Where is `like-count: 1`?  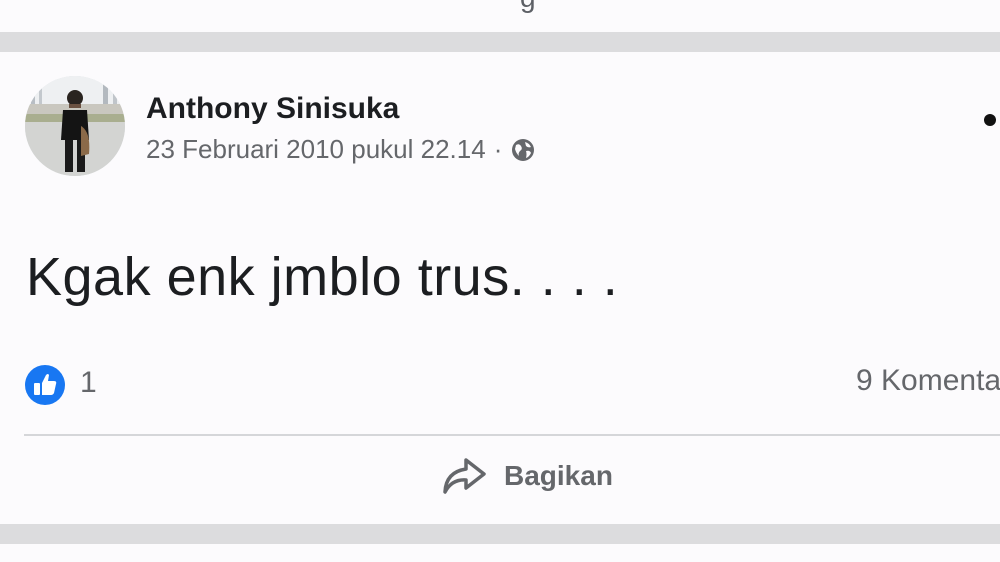 like-count: 1 is located at coordinates (88, 383).